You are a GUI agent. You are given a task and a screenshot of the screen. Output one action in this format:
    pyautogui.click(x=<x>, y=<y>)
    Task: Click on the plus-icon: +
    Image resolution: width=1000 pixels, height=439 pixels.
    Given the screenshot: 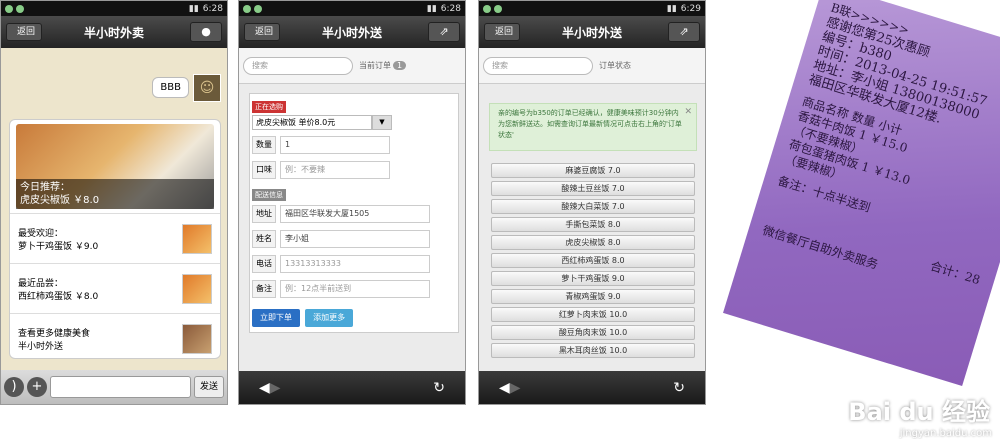 What is the action you would take?
    pyautogui.click(x=37, y=387)
    